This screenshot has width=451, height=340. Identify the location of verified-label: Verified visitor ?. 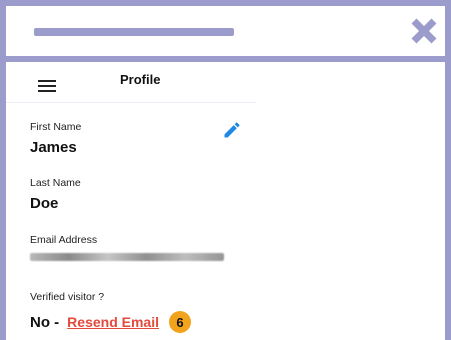
(67, 297).